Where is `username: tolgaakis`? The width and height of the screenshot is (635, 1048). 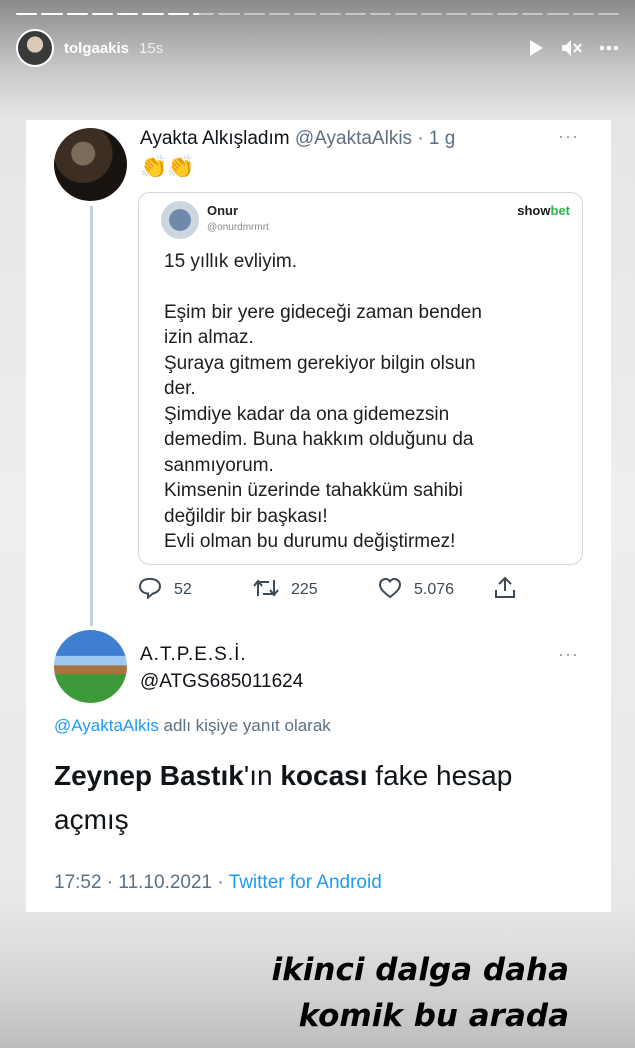
username: tolgaakis is located at coordinates (96, 48).